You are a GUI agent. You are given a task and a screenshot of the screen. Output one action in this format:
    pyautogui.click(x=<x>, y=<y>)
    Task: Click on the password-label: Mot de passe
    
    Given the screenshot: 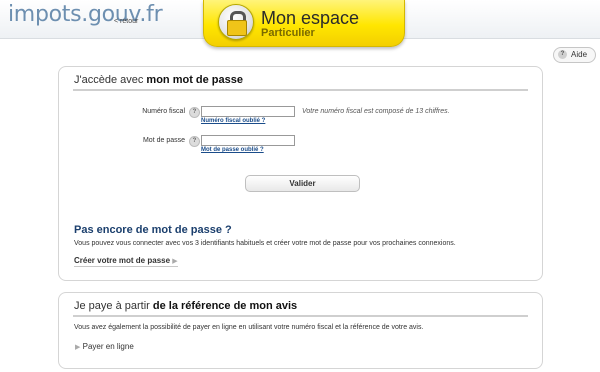 What is the action you would take?
    pyautogui.click(x=163, y=140)
    